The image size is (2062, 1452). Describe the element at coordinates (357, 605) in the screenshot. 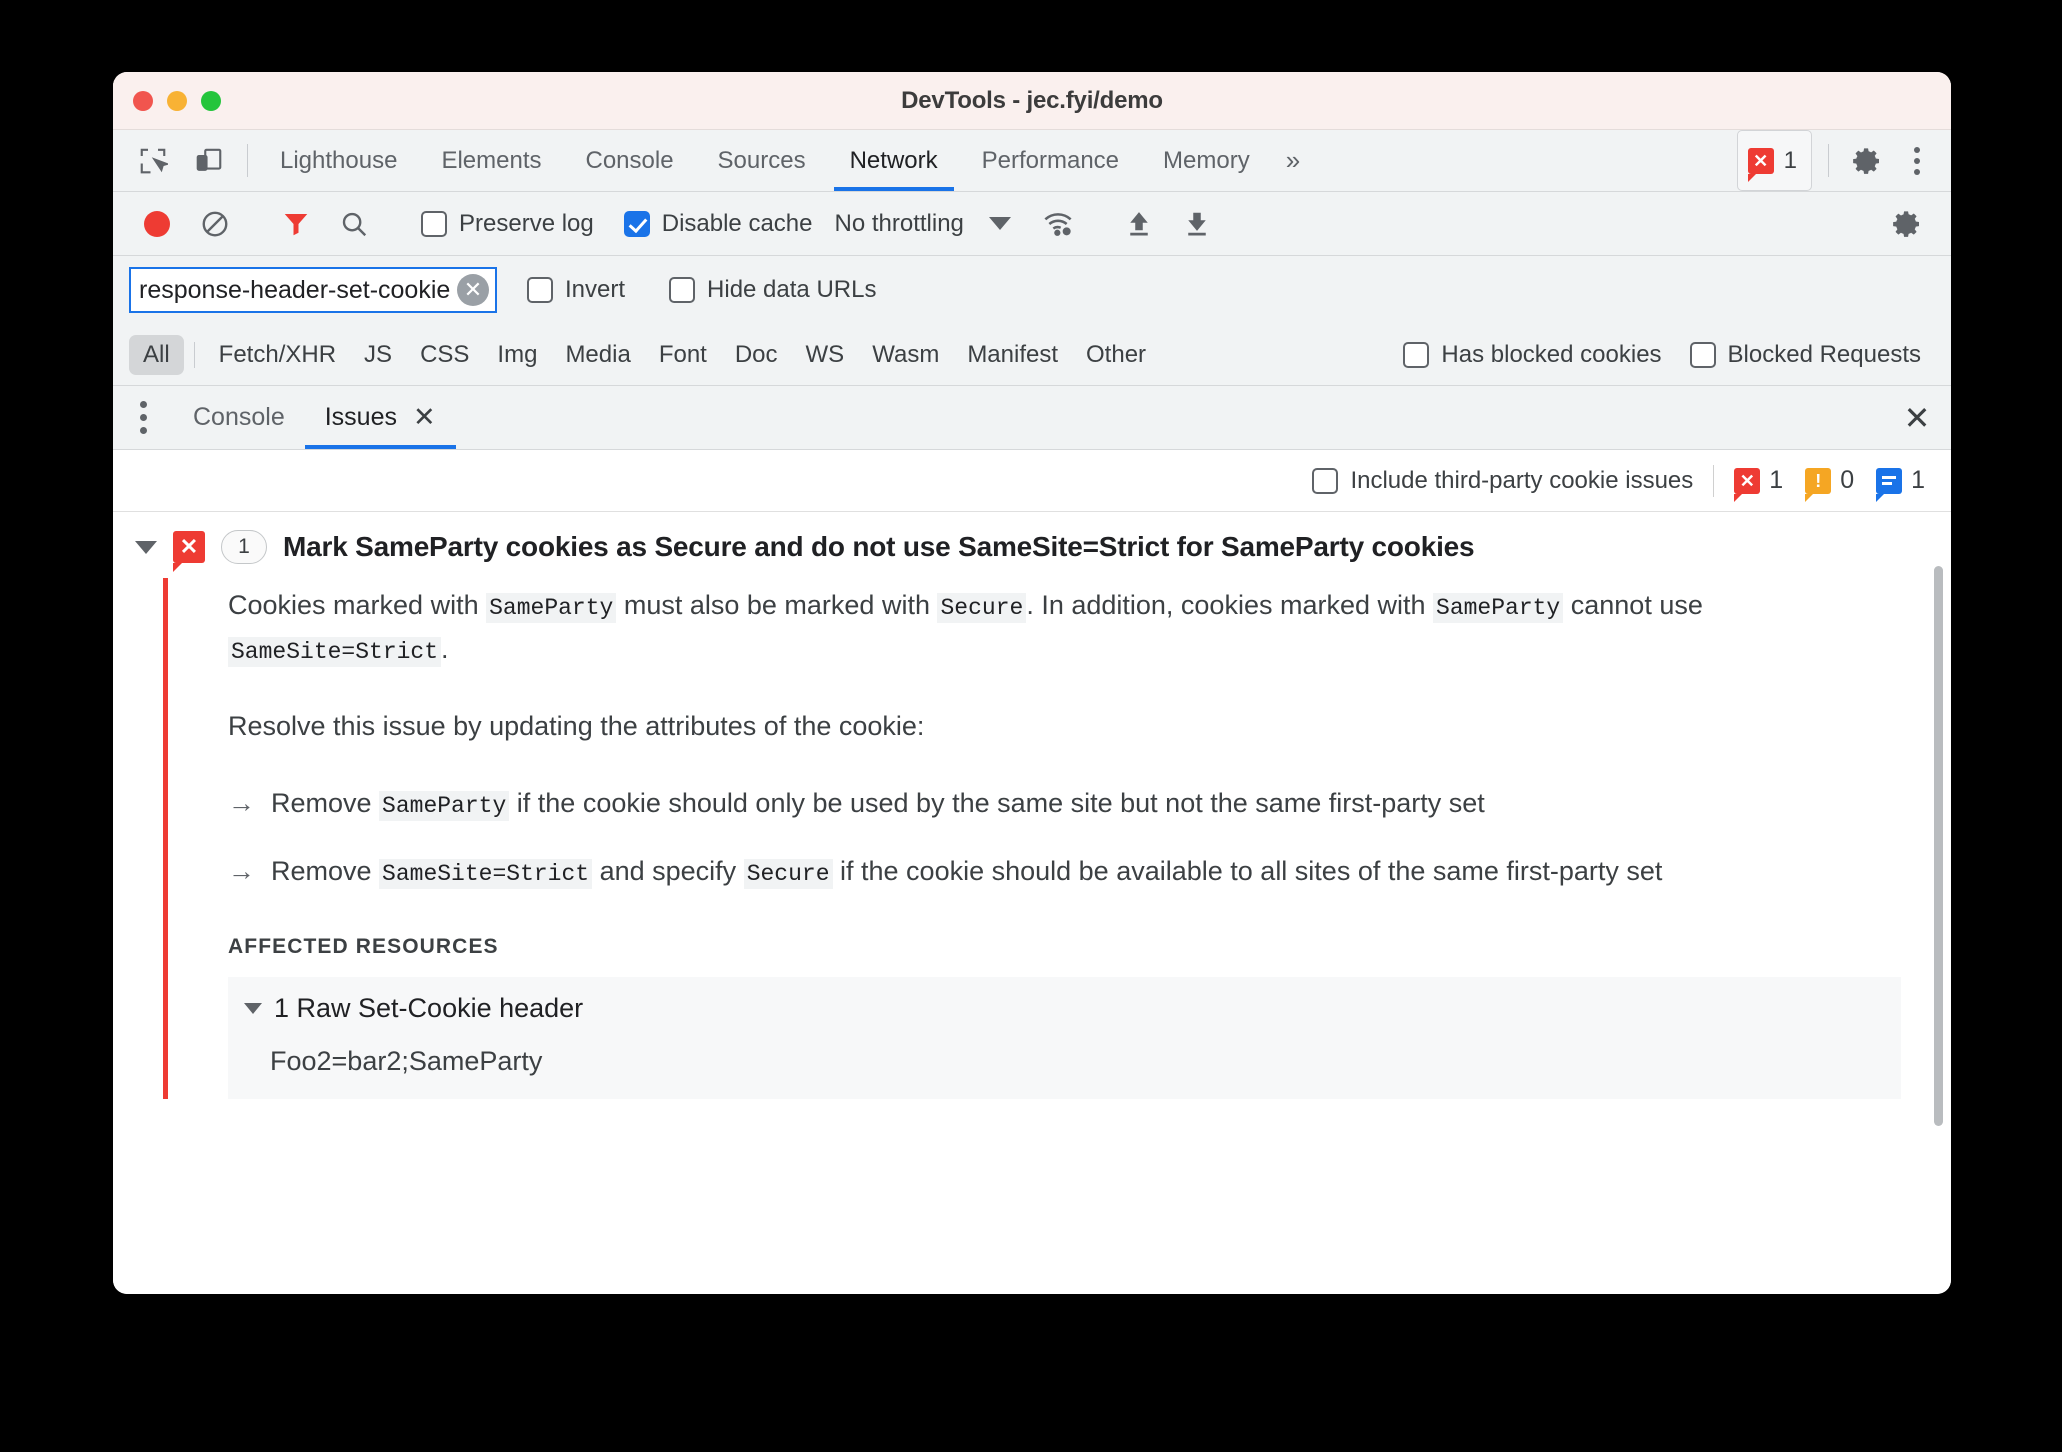

I see `text-fragment: Cookies marked with` at that location.